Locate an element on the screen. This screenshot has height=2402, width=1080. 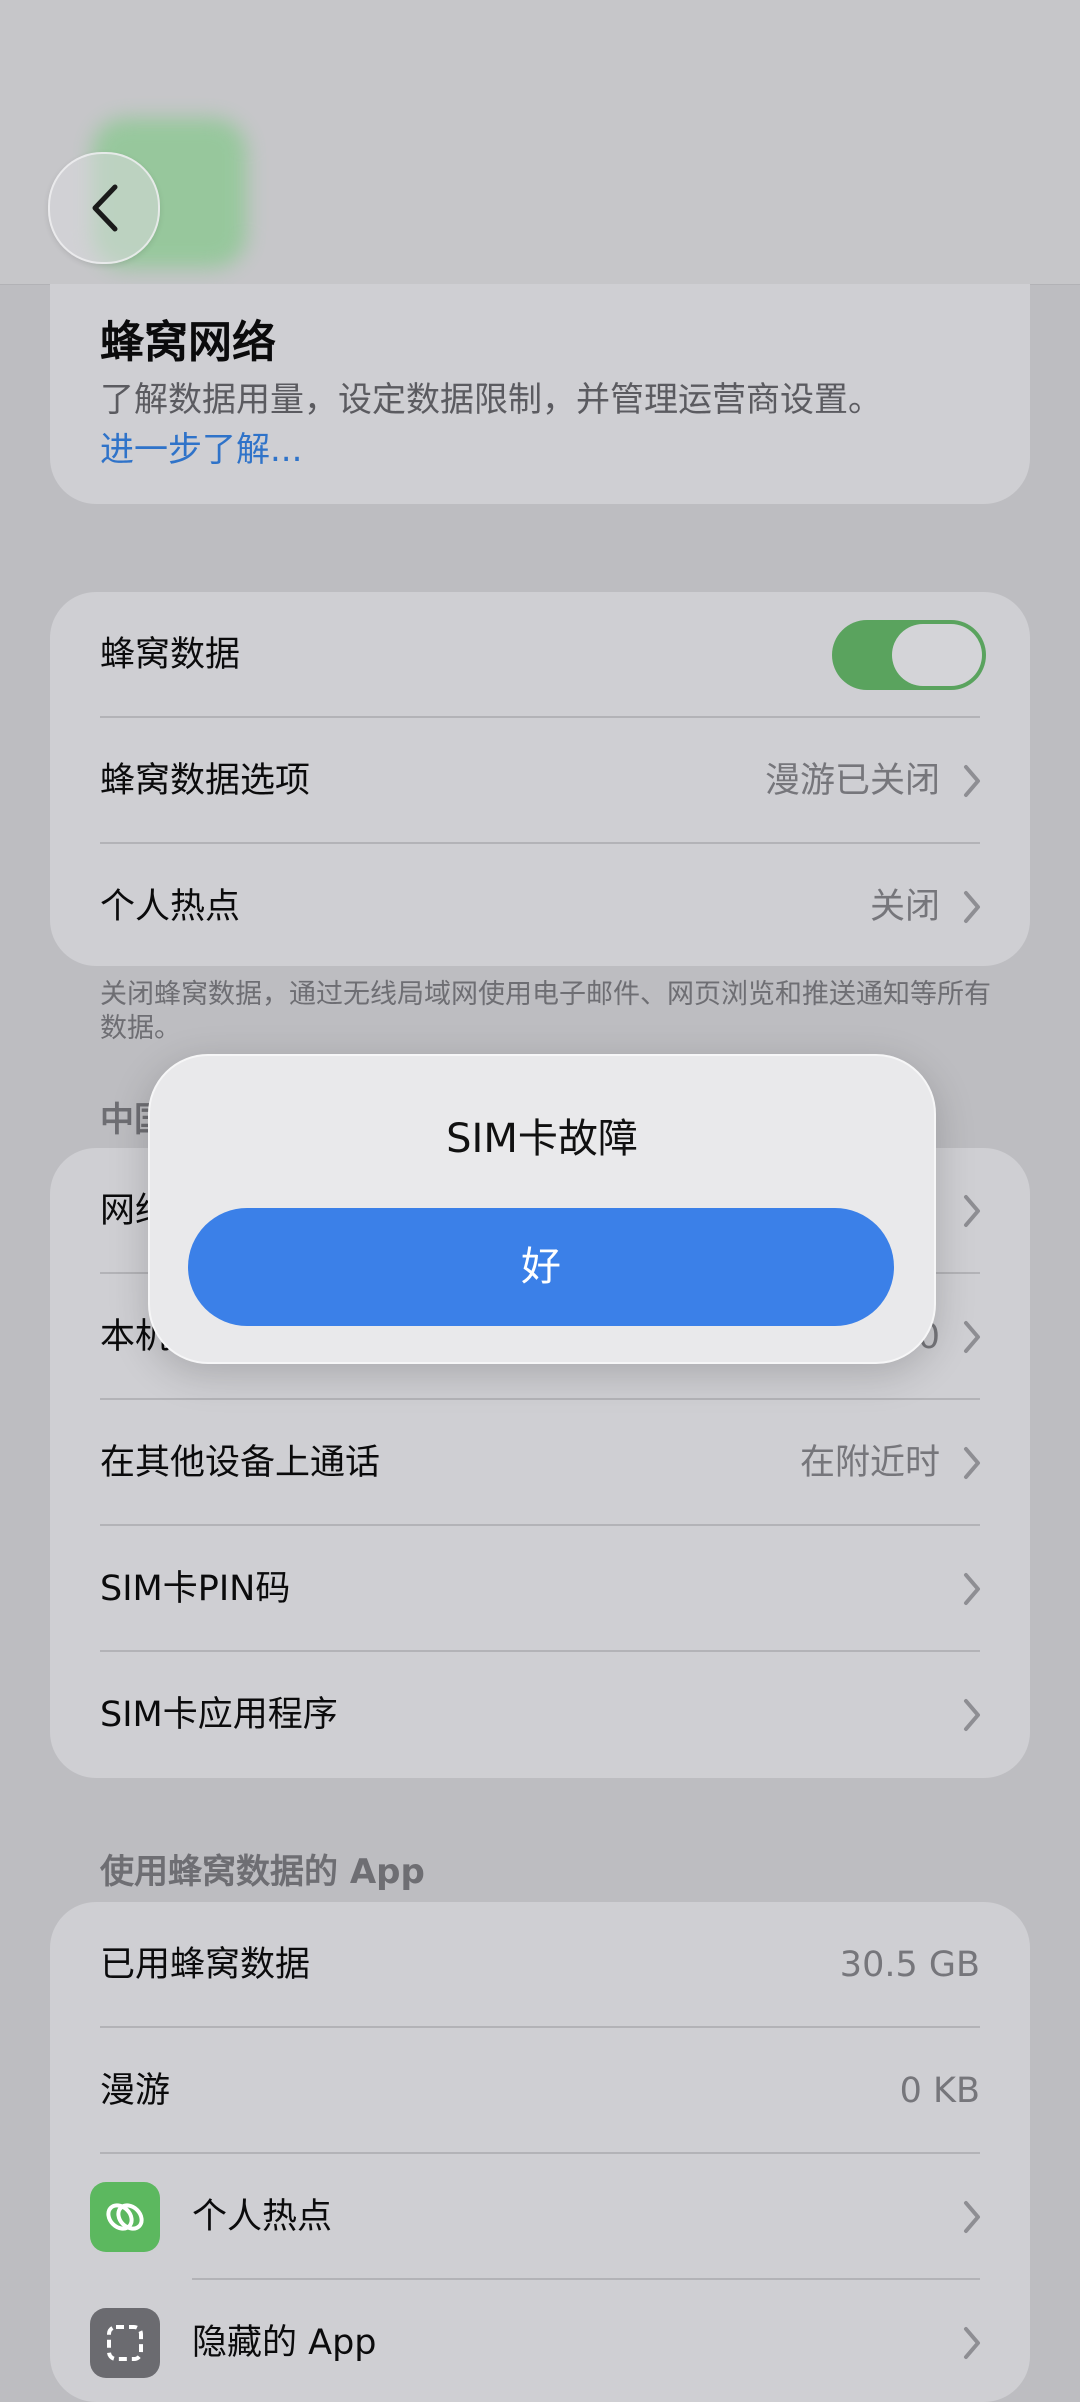
cellular-options-row: 蜂窝数据选项 漫游已关闭 is located at coordinates (540, 781).